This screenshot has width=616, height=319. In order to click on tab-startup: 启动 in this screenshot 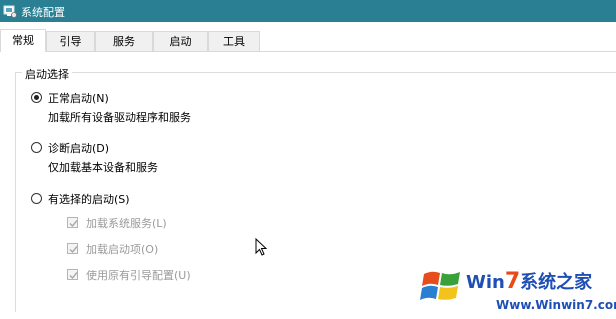, I will do `click(180, 41)`.